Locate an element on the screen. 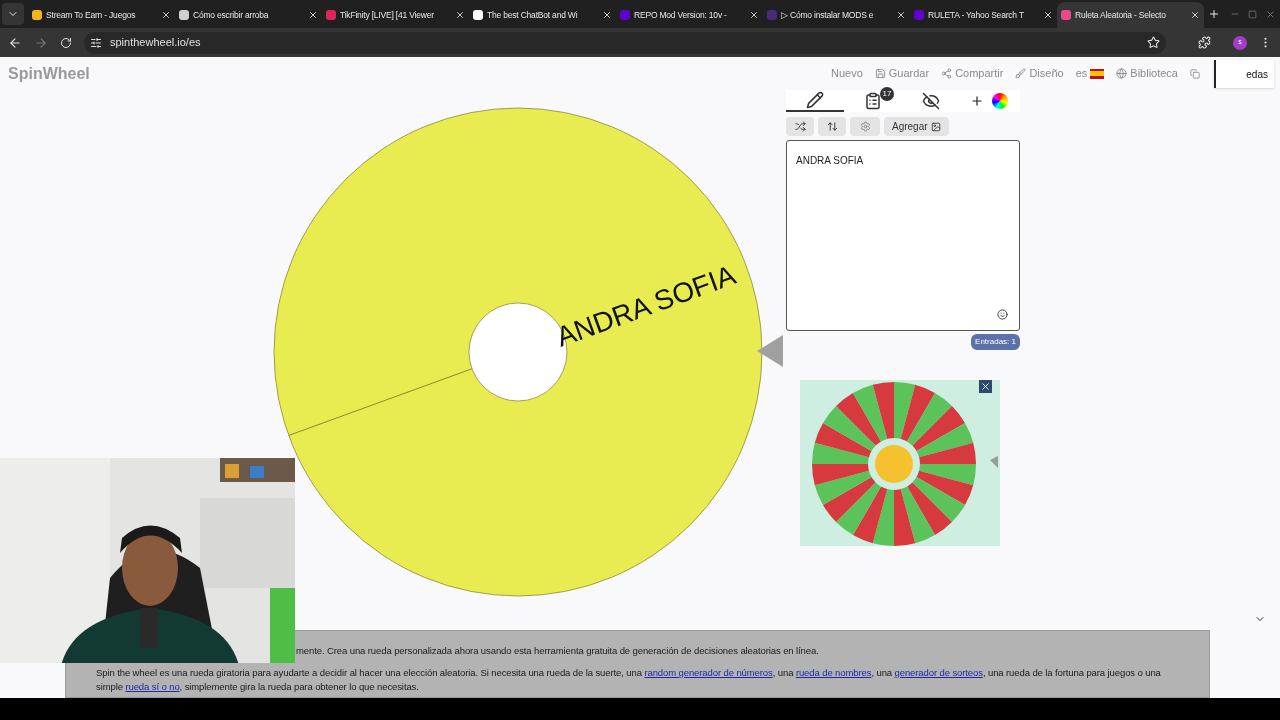  tab-title: Cómo escribir arroba is located at coordinates (231, 15).